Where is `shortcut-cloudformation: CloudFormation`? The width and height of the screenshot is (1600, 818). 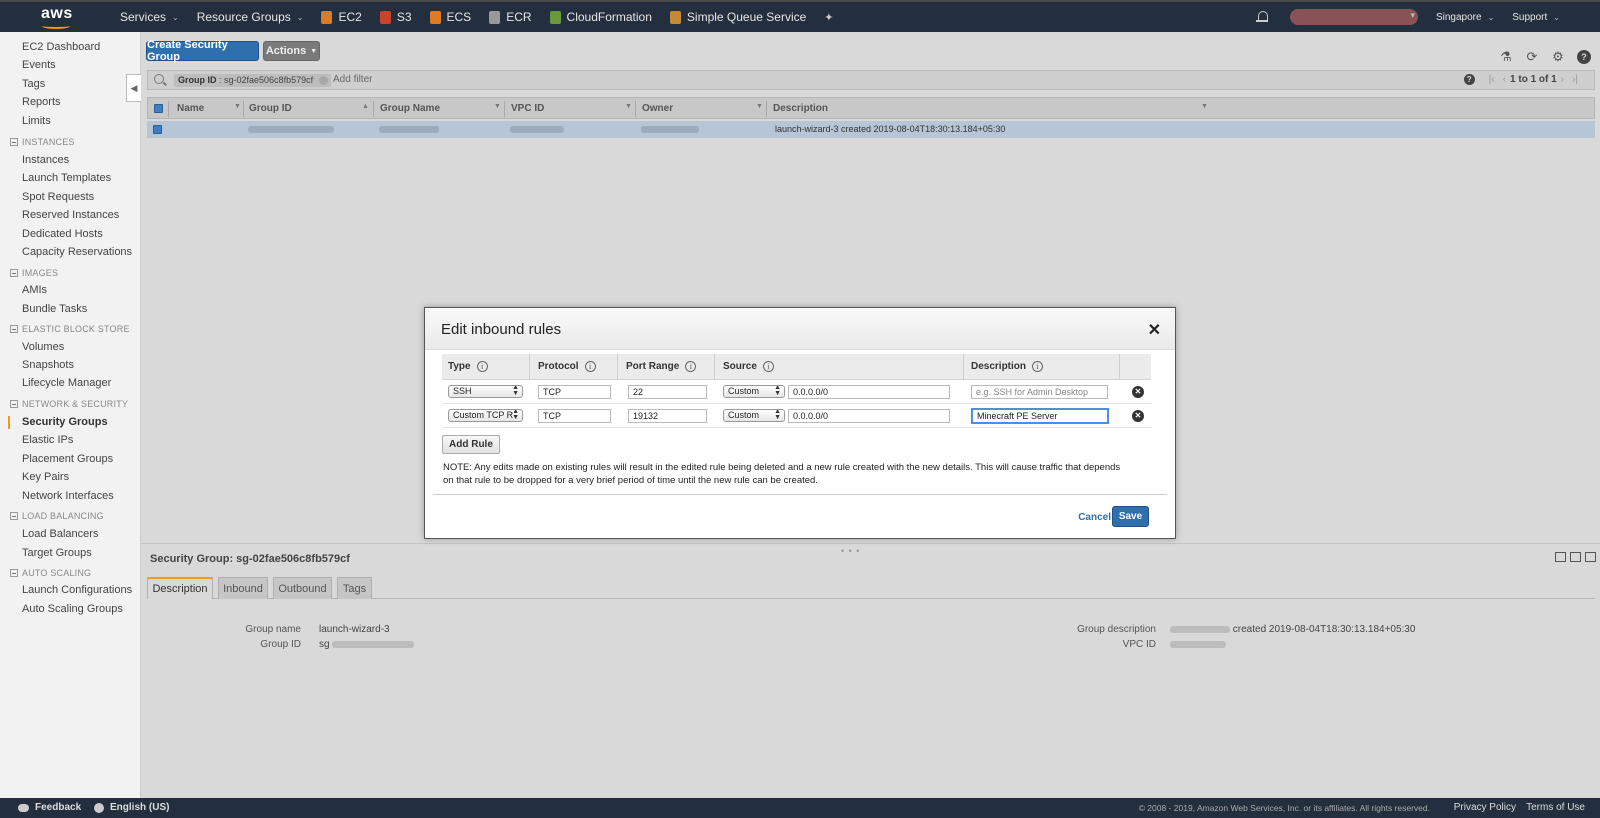
shortcut-cloudformation: CloudFormation is located at coordinates (600, 17).